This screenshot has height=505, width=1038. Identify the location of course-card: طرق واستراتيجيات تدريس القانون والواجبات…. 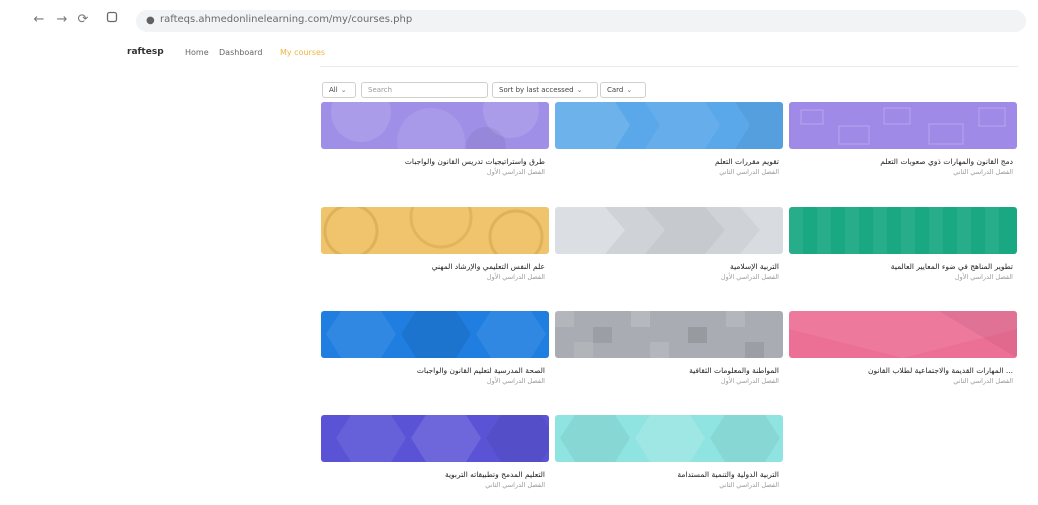
(435, 147).